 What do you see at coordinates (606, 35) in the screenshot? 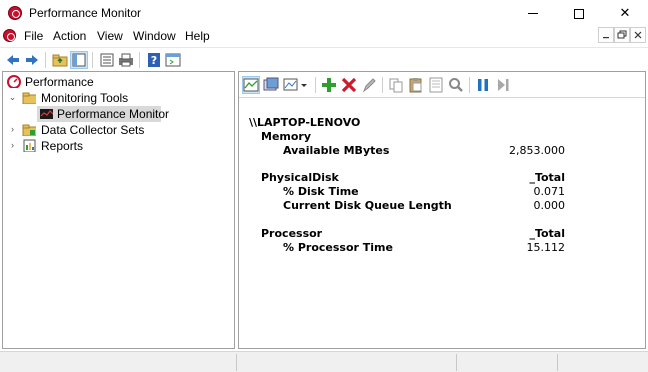
I see `mdi-minimize-button` at bounding box center [606, 35].